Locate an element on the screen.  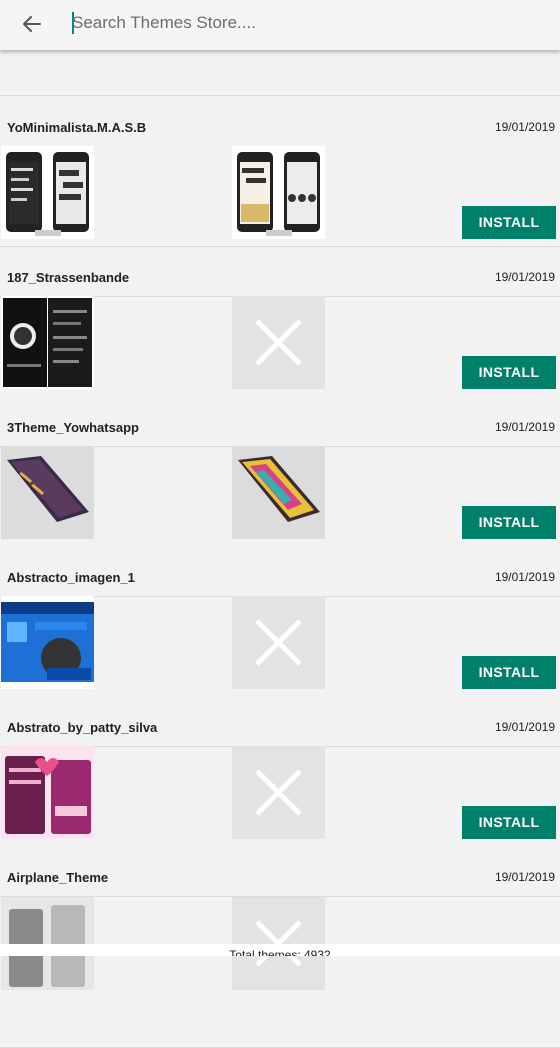
search-input is located at coordinates (307, 23).